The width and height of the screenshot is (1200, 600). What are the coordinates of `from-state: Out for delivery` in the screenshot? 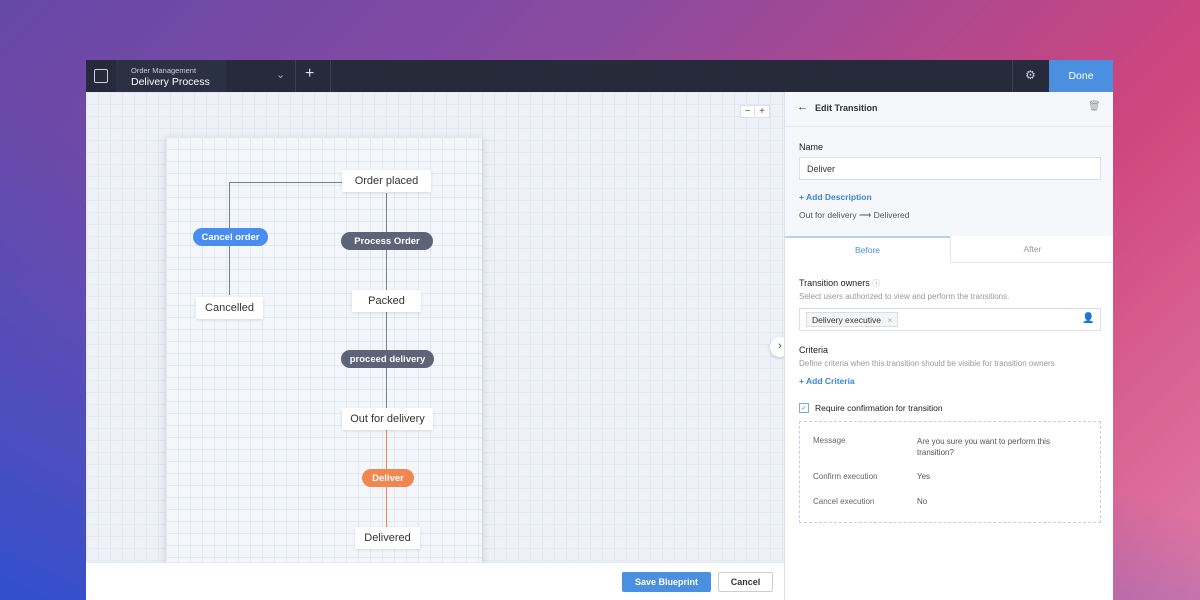 It's located at (828, 215).